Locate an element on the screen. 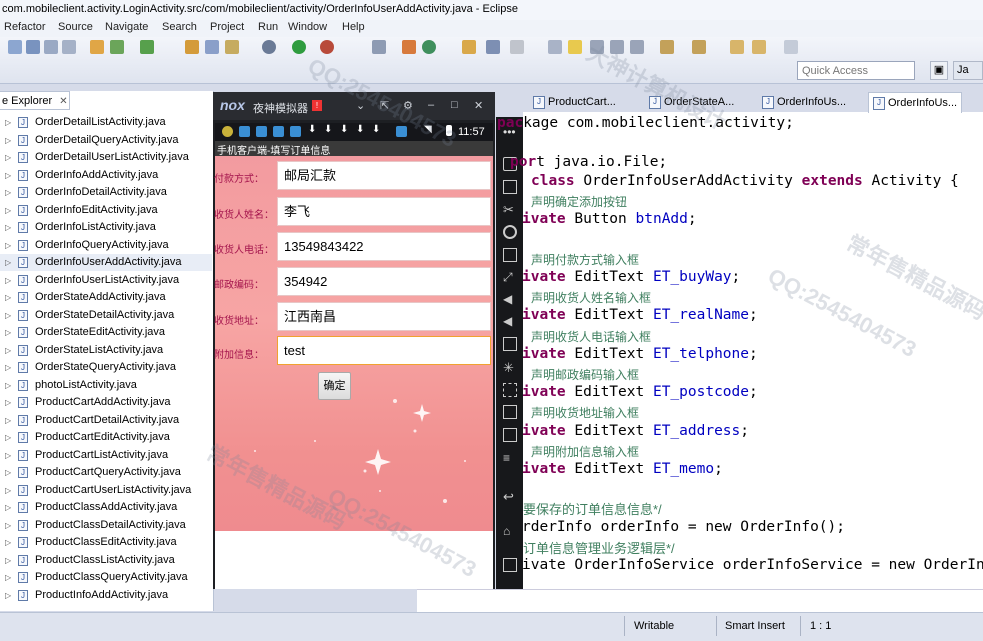 This screenshot has height=641, width=983. open-type-icon is located at coordinates (493, 47).